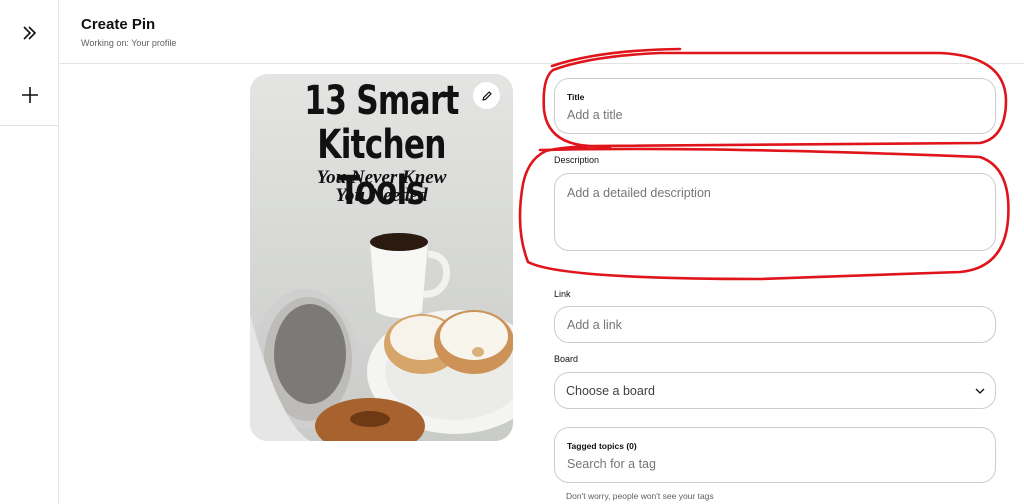  What do you see at coordinates (640, 496) in the screenshot?
I see `tags-hint: Don't worry, people won't see your tags` at bounding box center [640, 496].